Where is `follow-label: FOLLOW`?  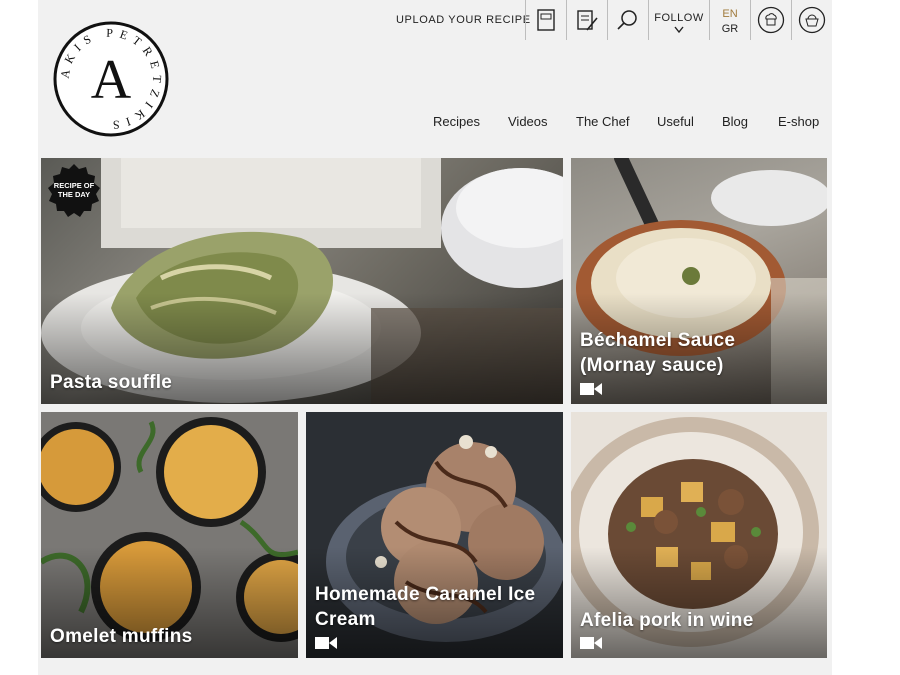
follow-label: FOLLOW is located at coordinates (679, 18).